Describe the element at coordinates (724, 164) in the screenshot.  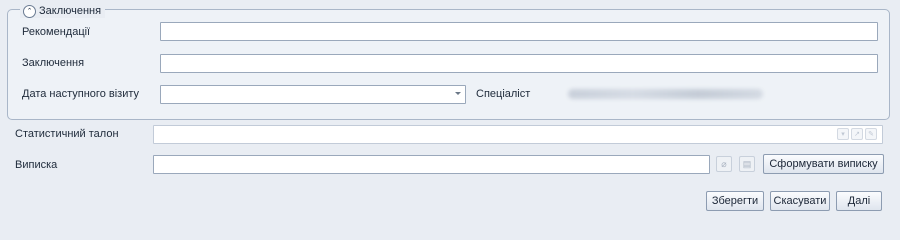
I see `attachment-icon: ⌀` at that location.